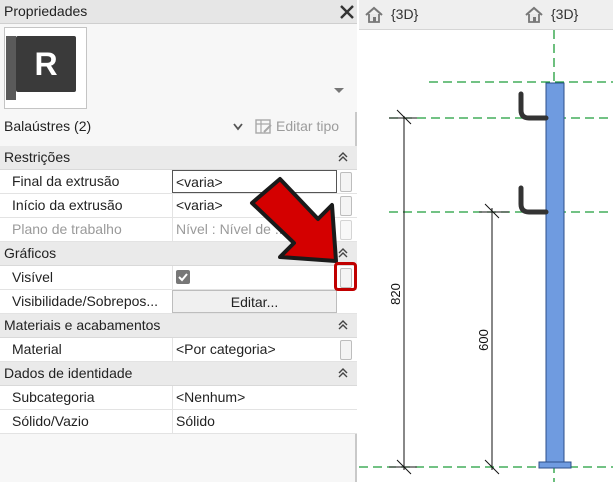 The width and height of the screenshot is (613, 482). Describe the element at coordinates (46, 11) in the screenshot. I see `properties-title: Propriedades` at that location.